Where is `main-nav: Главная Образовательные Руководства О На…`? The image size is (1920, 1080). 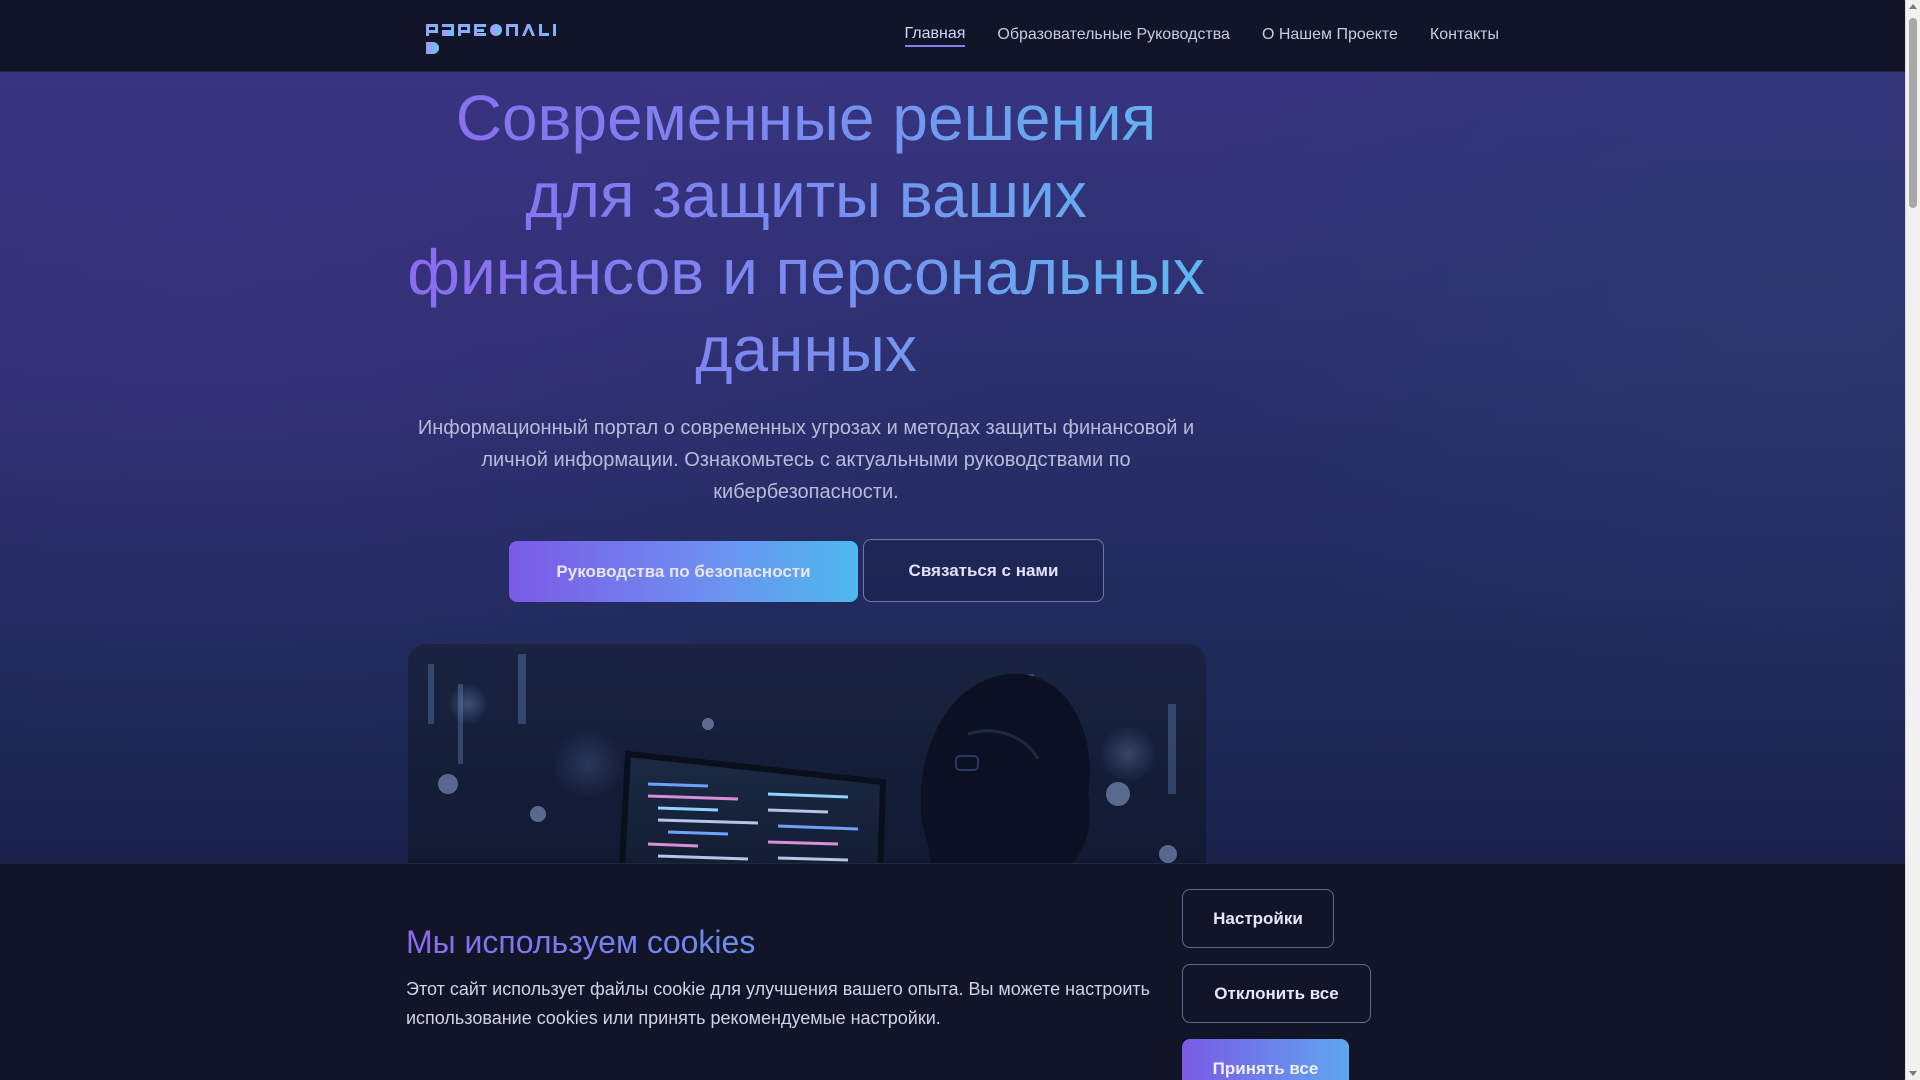 main-nav: Главная Образовательные Руководства О На… is located at coordinates (1201, 36).